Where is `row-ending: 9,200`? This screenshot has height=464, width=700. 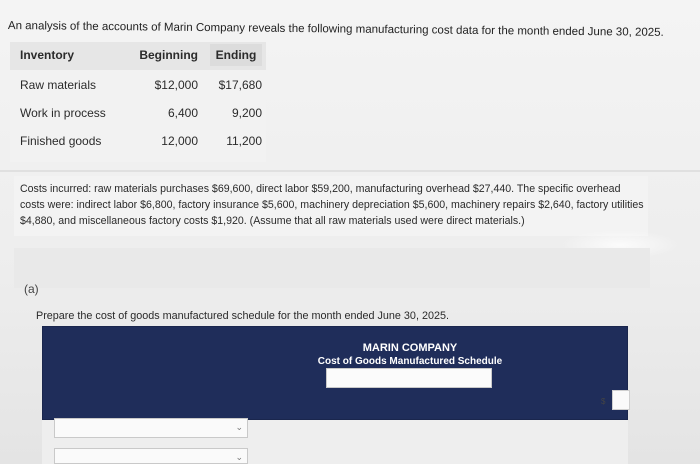
row-ending: 9,200 is located at coordinates (246, 113).